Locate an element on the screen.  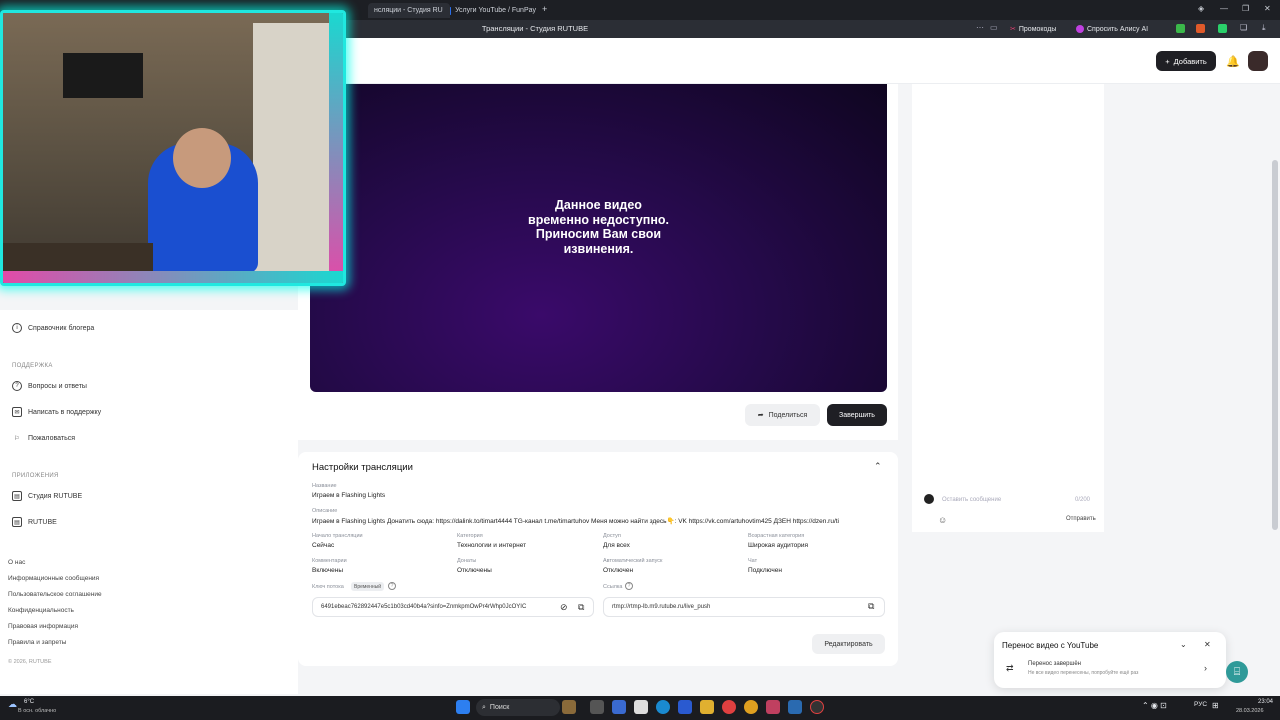
tab-list-icon: ◈ is located at coordinates (1201, 8).